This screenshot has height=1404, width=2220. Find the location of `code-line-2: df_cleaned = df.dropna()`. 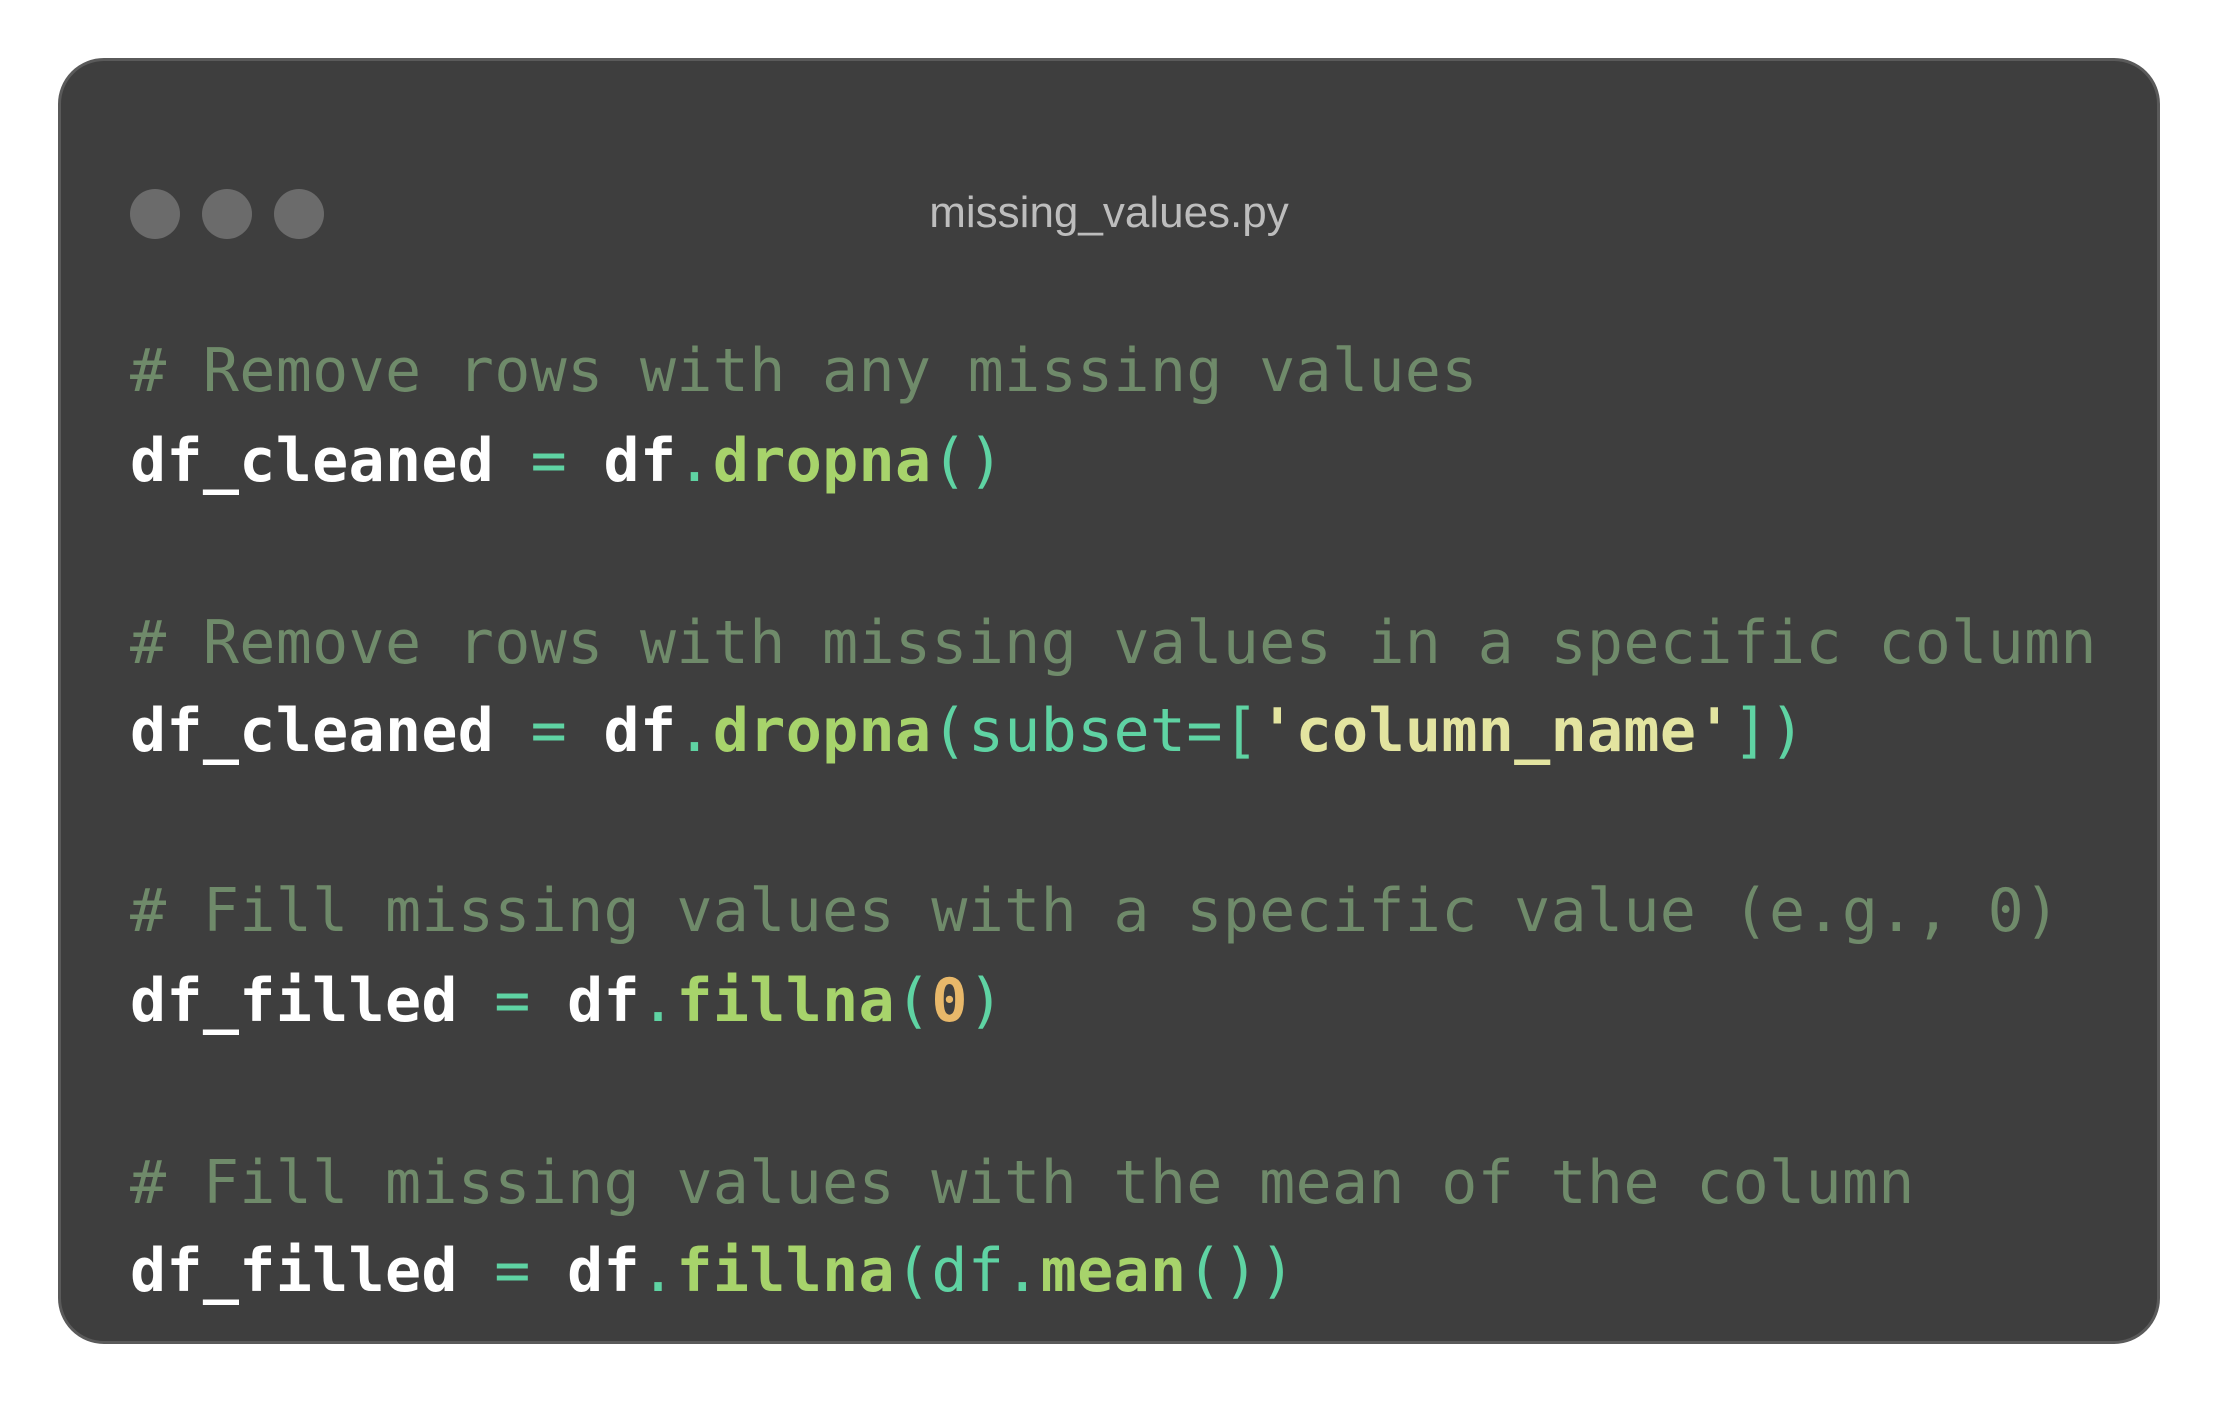

code-line-2: df_cleaned = df.dropna() is located at coordinates (567, 461).